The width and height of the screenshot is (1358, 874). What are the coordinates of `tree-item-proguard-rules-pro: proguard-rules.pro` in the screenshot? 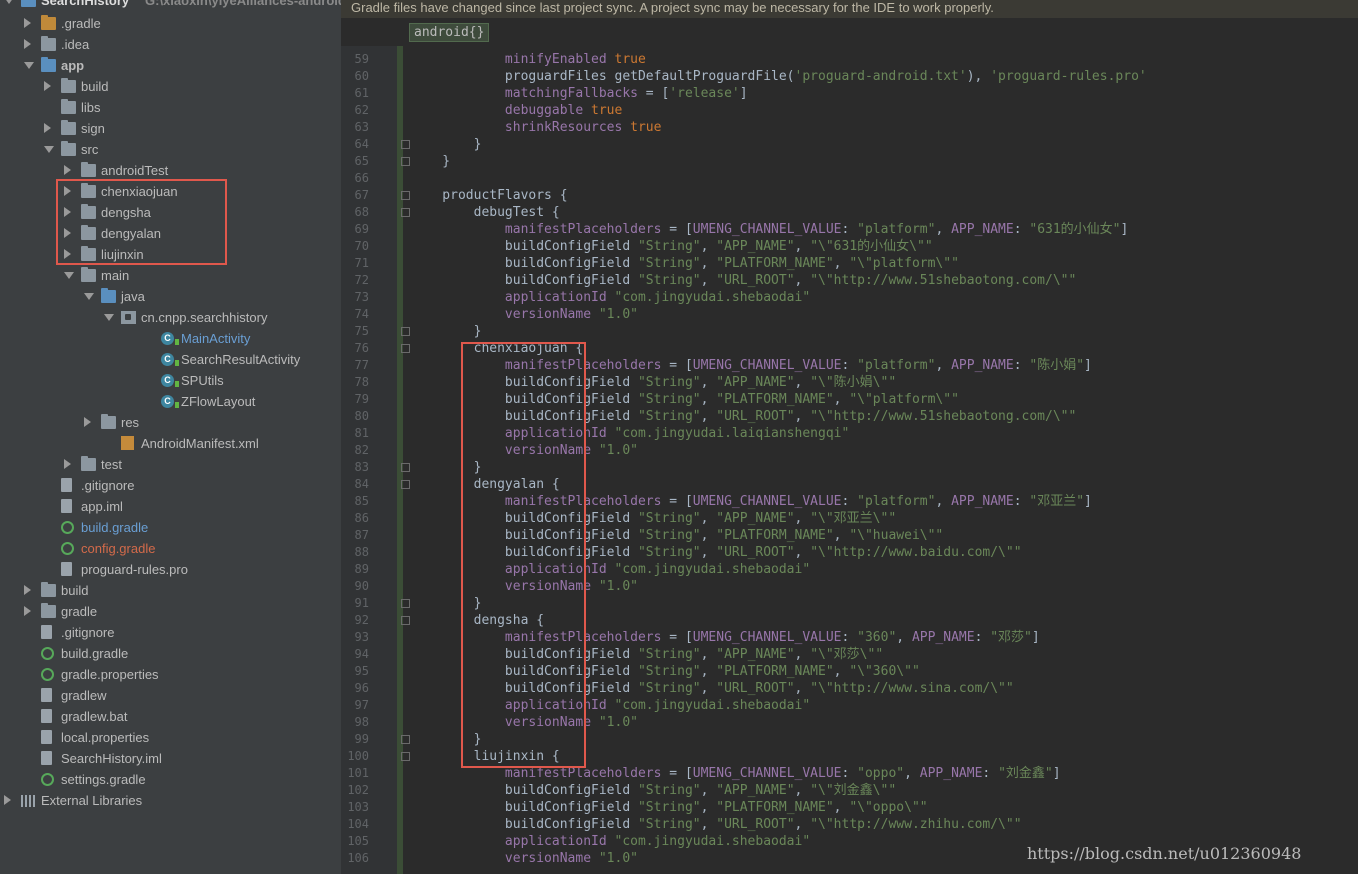 It's located at (170, 569).